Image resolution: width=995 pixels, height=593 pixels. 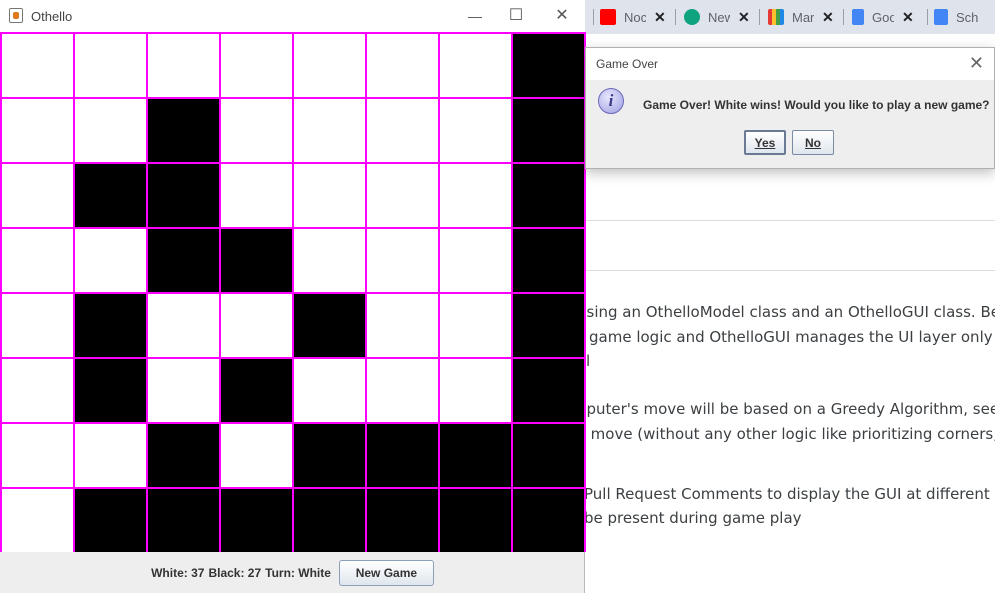 I want to click on tab-label: New, so click(x=719, y=17).